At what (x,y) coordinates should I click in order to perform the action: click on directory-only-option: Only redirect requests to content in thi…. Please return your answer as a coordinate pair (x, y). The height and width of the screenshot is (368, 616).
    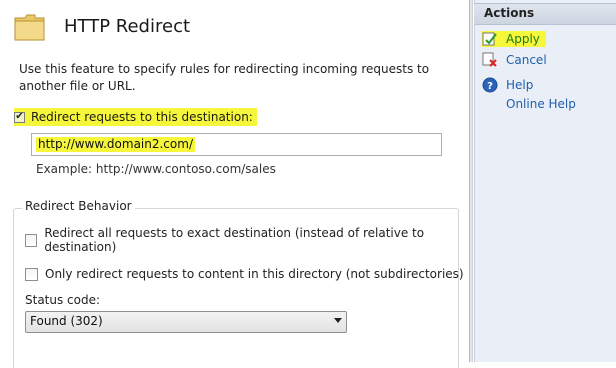
    Looking at the image, I should click on (244, 274).